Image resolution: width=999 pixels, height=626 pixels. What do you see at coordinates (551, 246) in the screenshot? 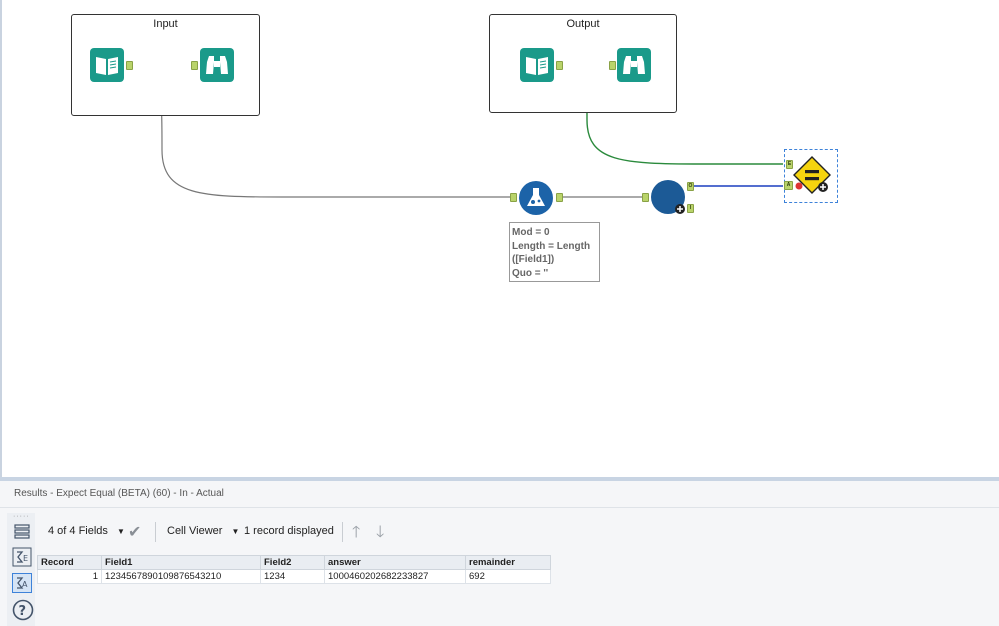
I see `annotation-line: Length = Length` at bounding box center [551, 246].